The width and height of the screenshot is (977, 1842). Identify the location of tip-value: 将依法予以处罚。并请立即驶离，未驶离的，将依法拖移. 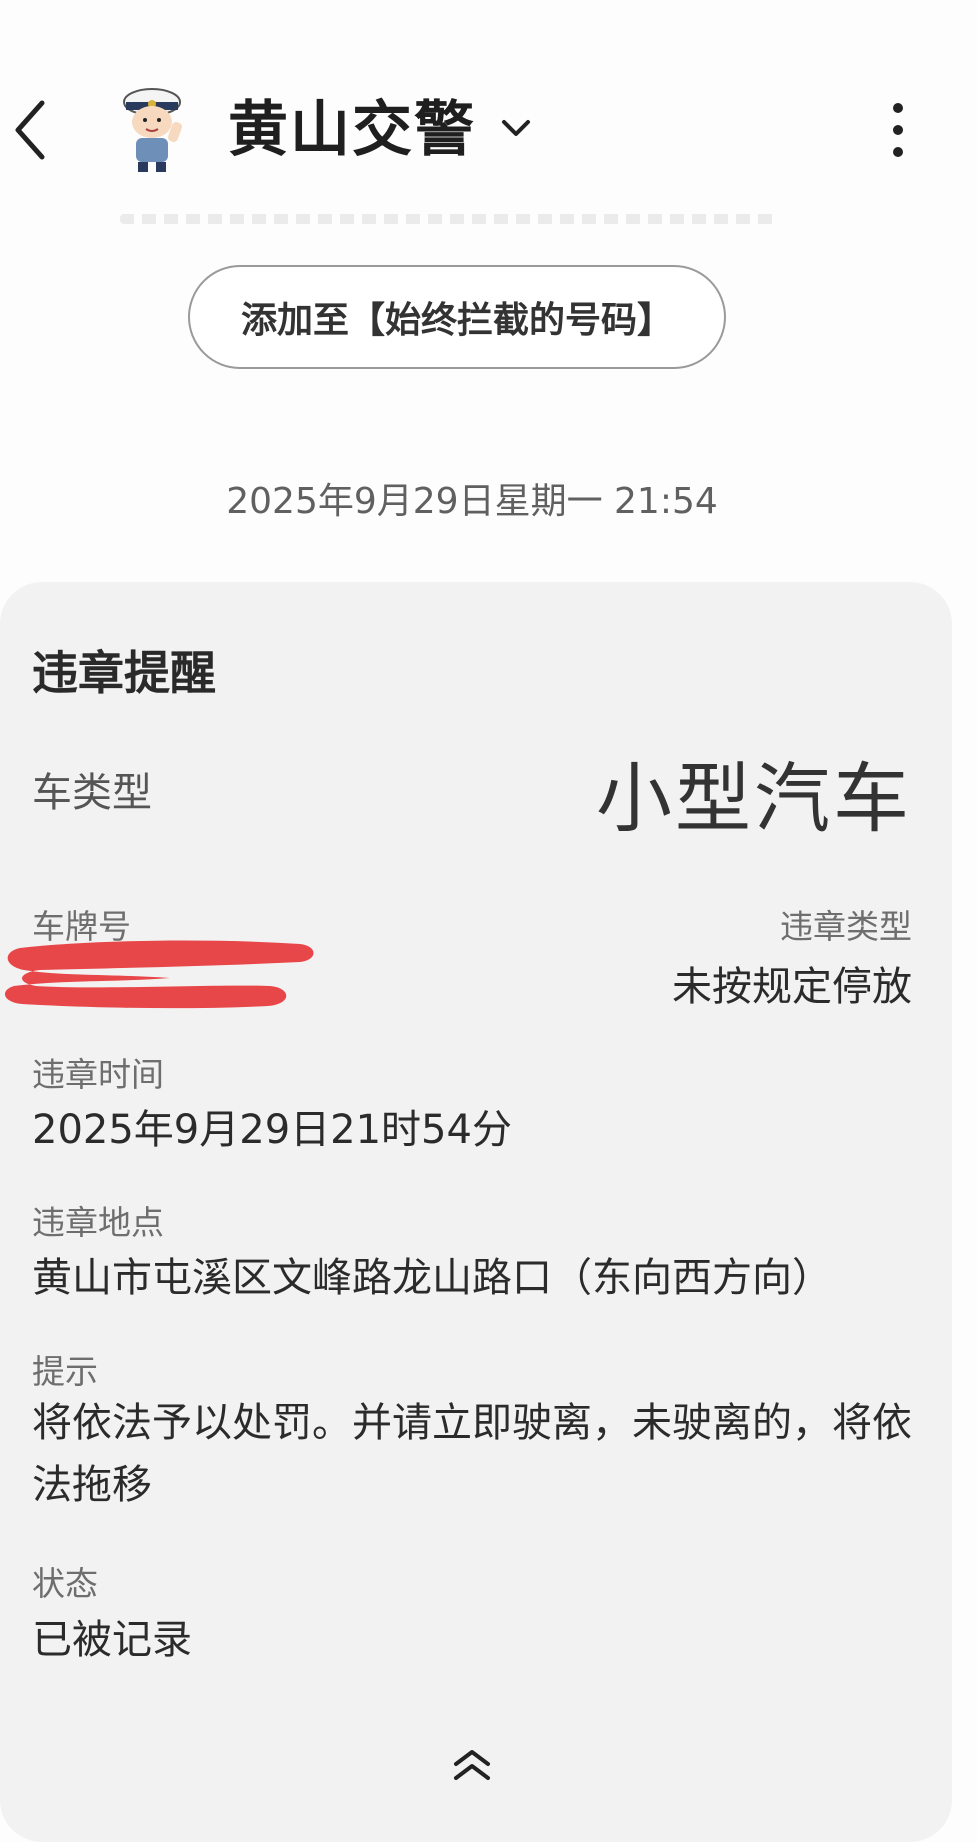
(472, 1454).